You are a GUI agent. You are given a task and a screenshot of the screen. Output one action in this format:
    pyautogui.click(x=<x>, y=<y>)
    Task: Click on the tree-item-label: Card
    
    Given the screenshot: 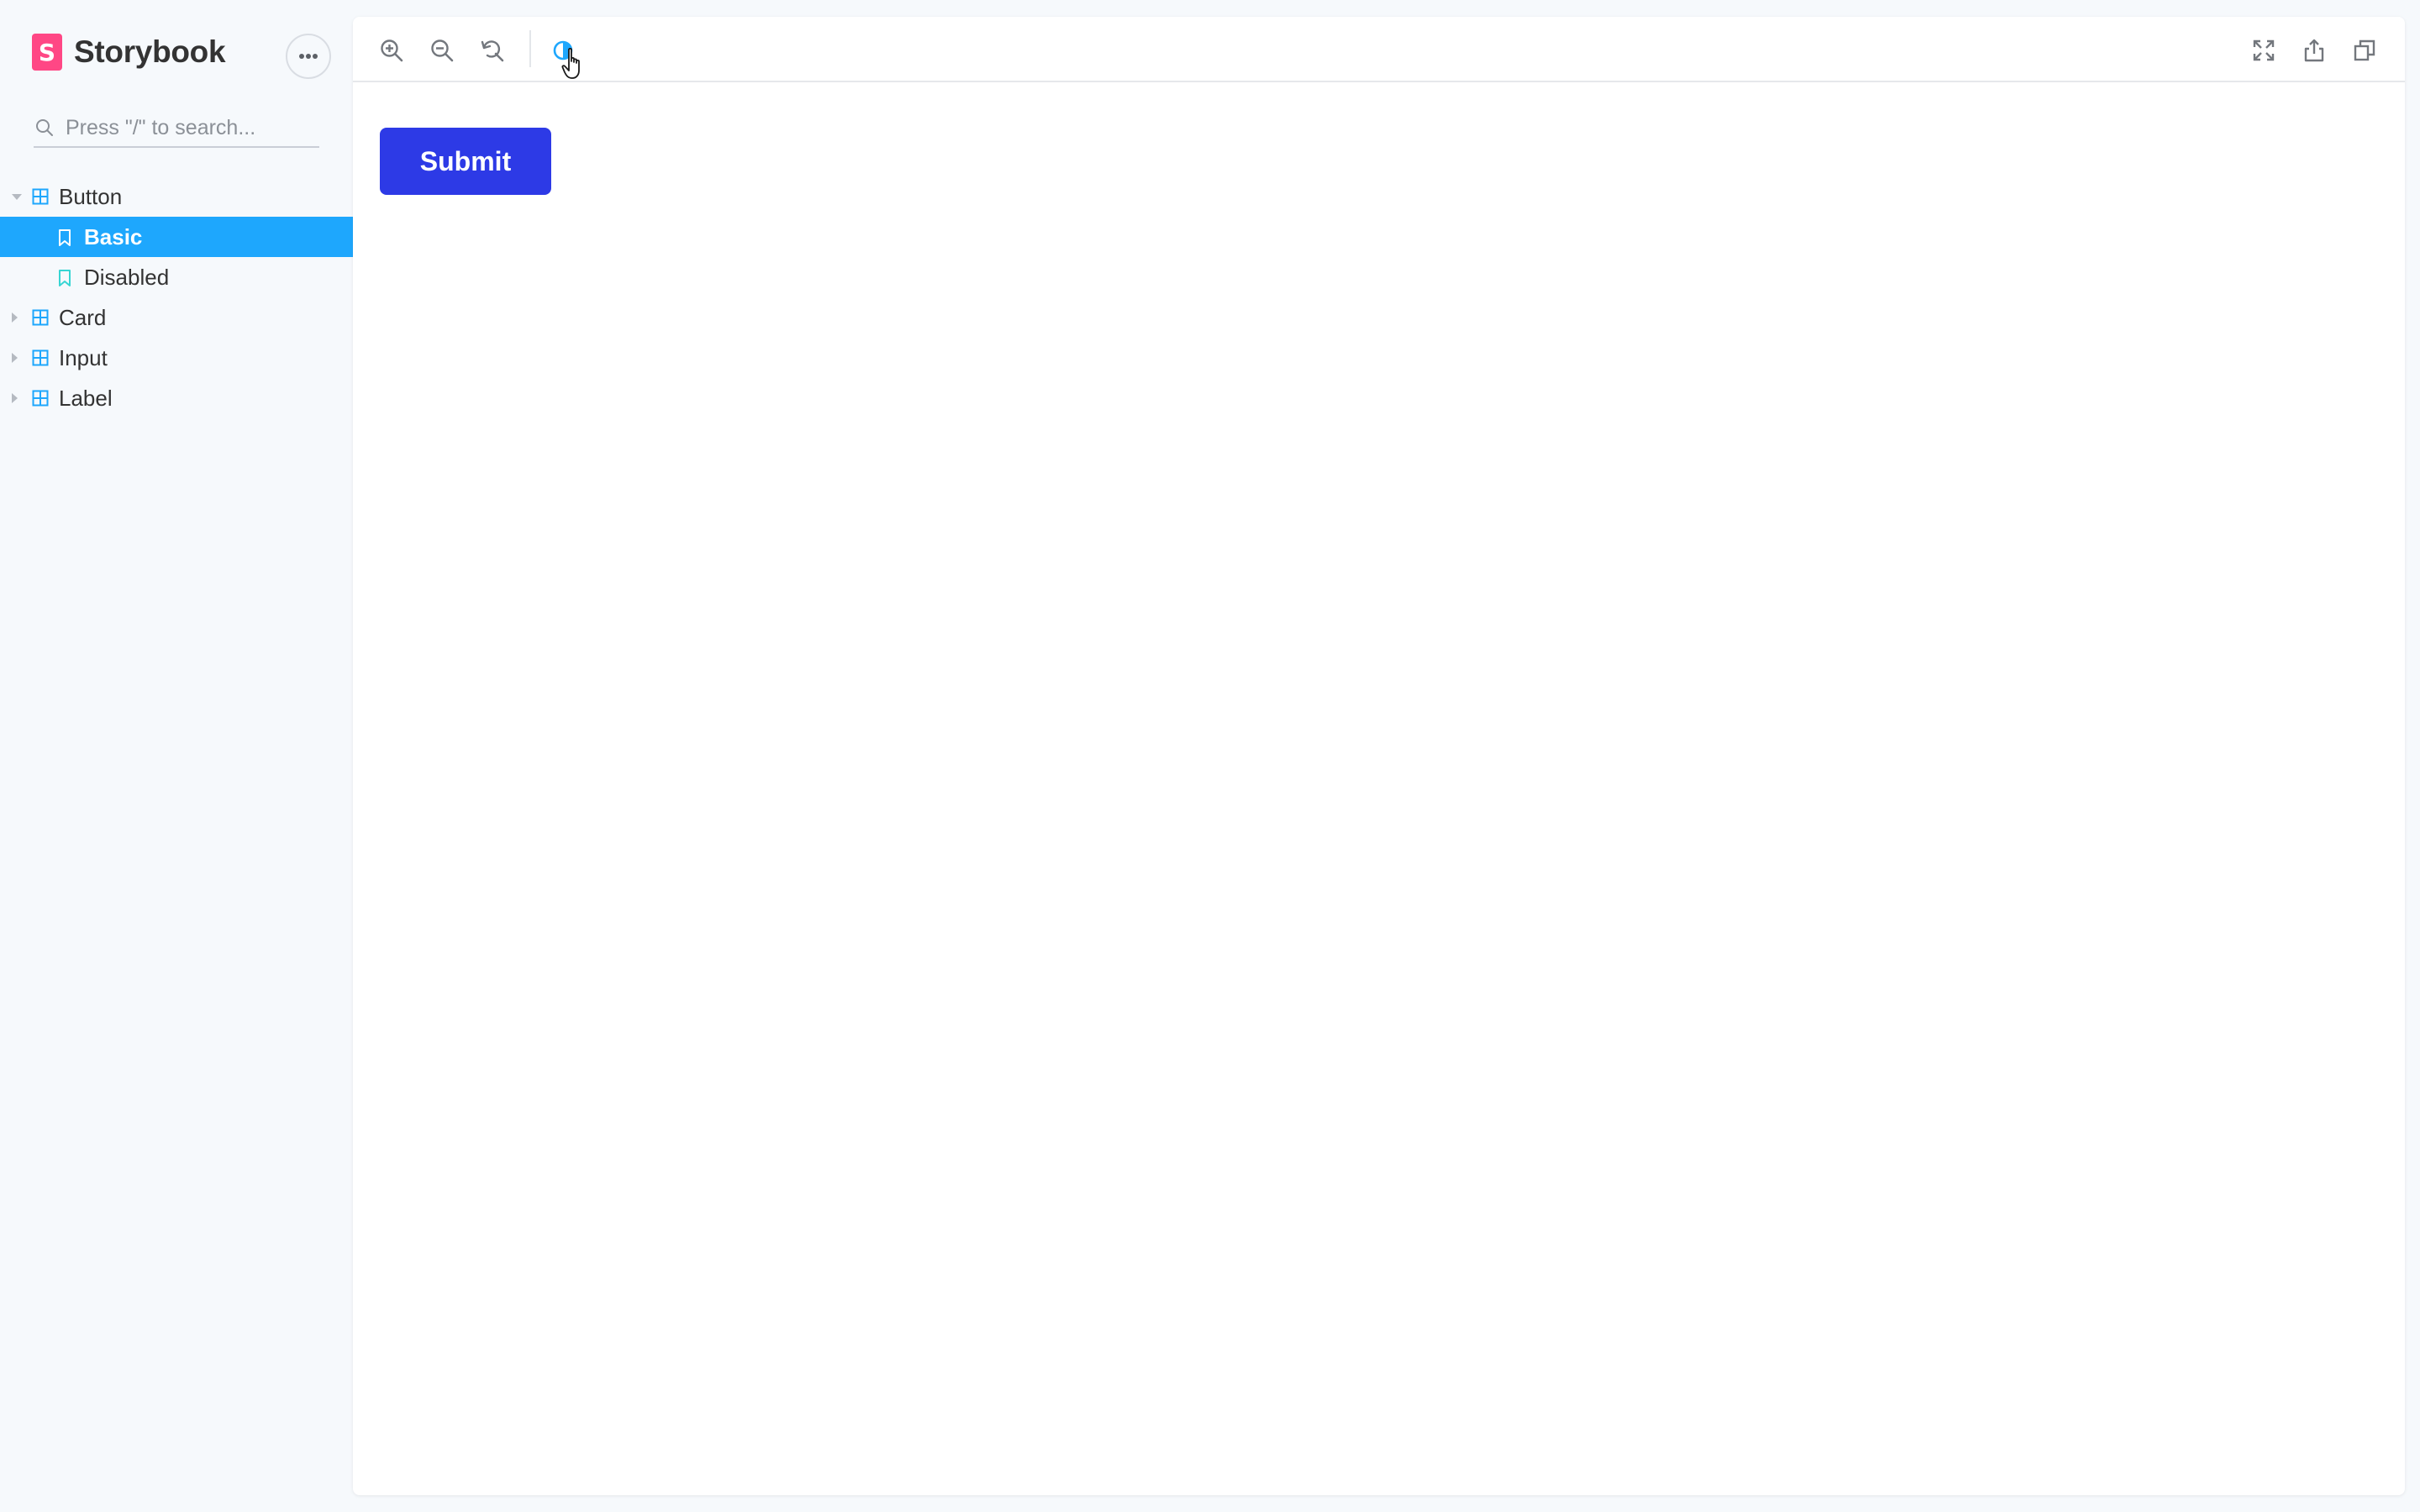 What is the action you would take?
    pyautogui.click(x=83, y=317)
    